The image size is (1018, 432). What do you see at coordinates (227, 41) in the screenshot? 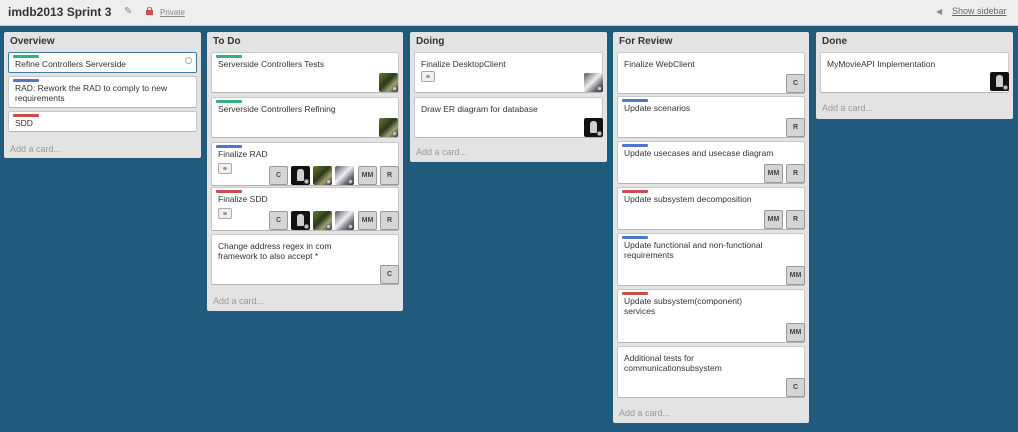
I see `list-title: To Do` at bounding box center [227, 41].